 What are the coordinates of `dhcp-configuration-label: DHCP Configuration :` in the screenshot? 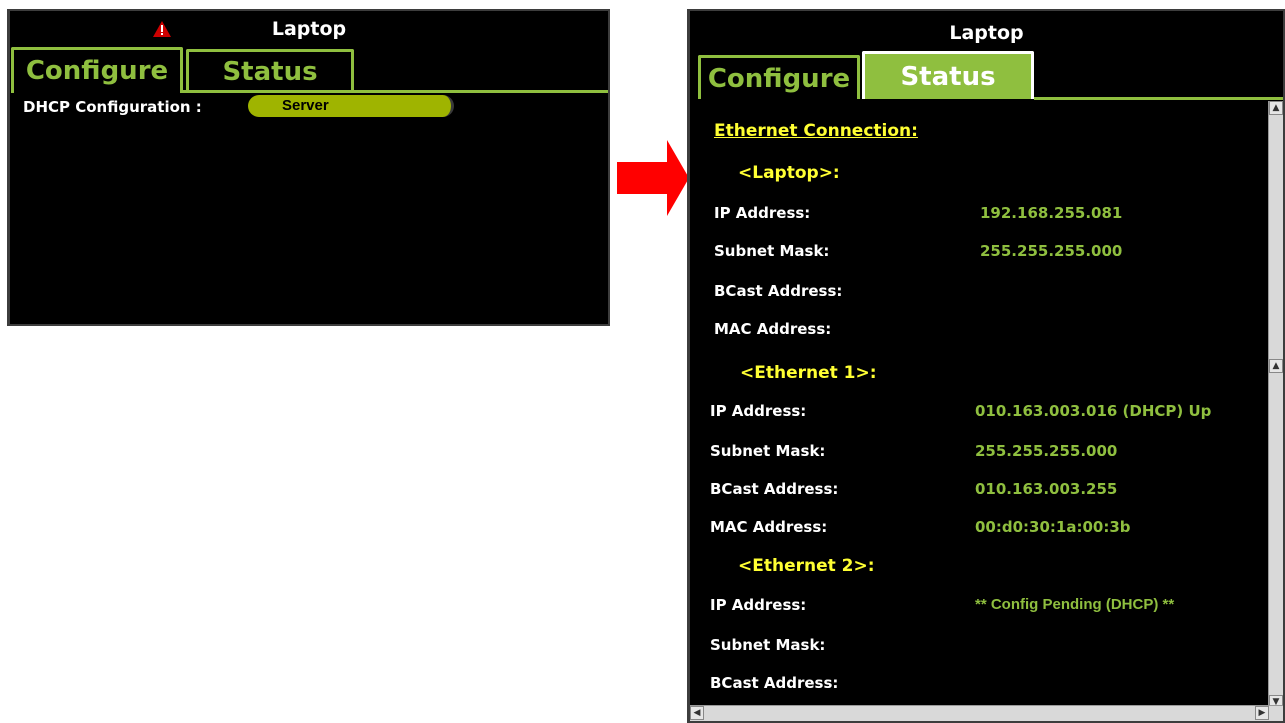 It's located at (112, 107).